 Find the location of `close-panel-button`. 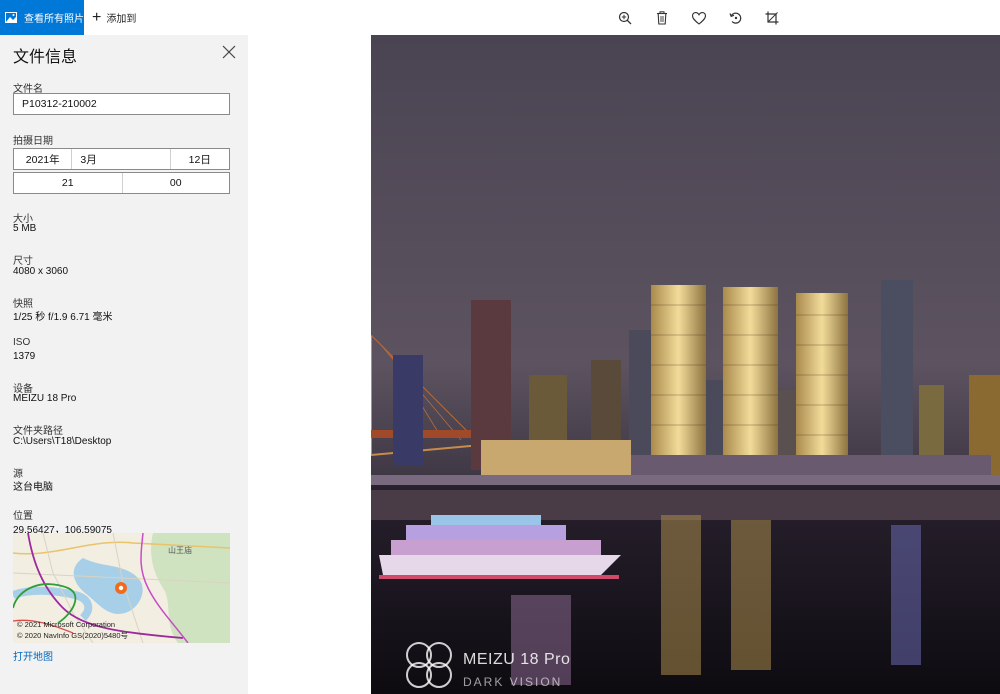

close-panel-button is located at coordinates (230, 53).